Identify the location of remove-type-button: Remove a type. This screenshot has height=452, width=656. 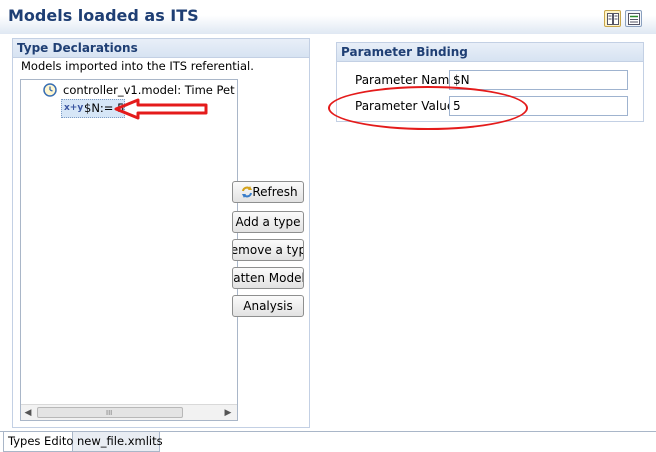
(268, 250).